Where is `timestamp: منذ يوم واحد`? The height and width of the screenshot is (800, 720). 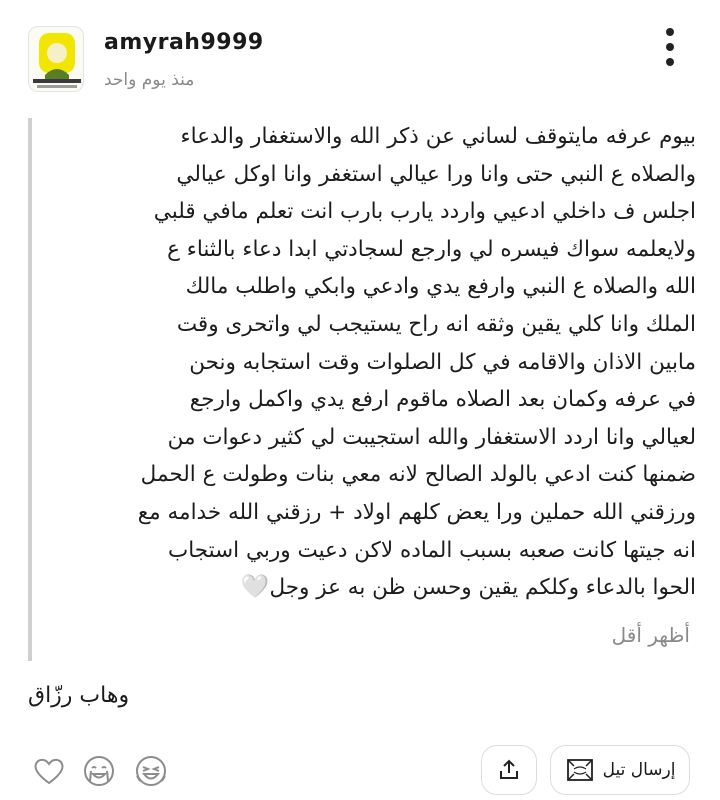 timestamp: منذ يوم واحد is located at coordinates (149, 80).